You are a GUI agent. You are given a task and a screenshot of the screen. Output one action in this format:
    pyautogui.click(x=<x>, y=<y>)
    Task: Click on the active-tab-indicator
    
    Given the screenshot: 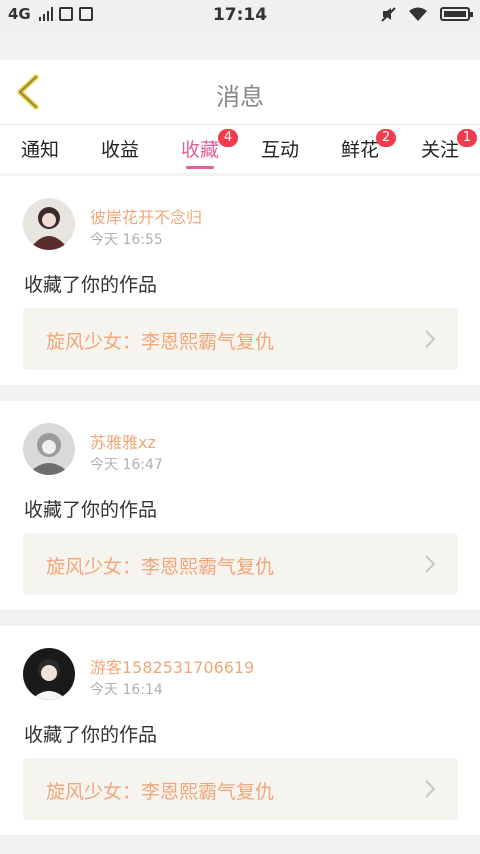 What is the action you would take?
    pyautogui.click(x=200, y=167)
    